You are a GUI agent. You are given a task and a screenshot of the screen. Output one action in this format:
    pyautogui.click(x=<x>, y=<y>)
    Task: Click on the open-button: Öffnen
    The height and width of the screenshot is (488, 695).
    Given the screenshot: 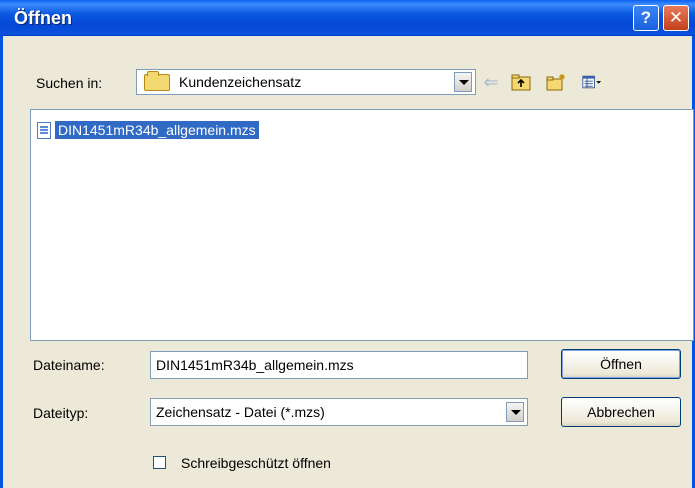 What is the action you would take?
    pyautogui.click(x=621, y=364)
    